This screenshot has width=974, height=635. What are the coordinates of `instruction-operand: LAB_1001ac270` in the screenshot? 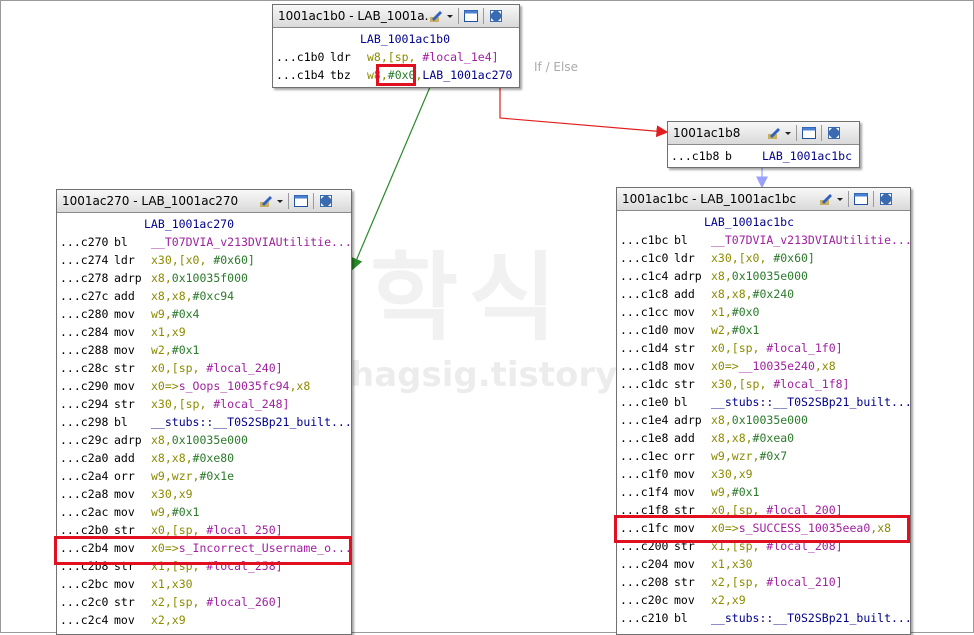 It's located at (467, 75).